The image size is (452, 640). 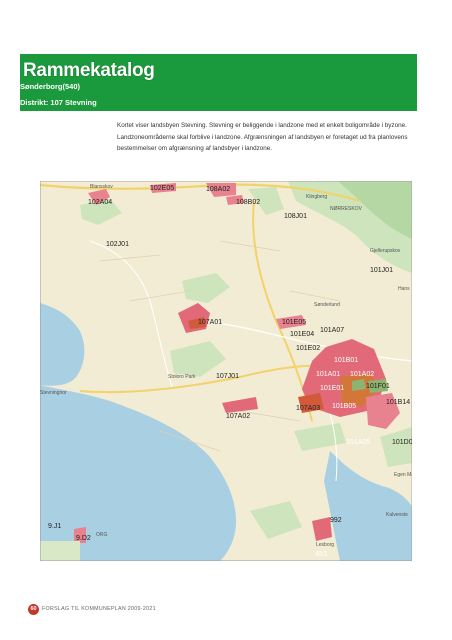 I want to click on map-label: 107A01, so click(x=210, y=323).